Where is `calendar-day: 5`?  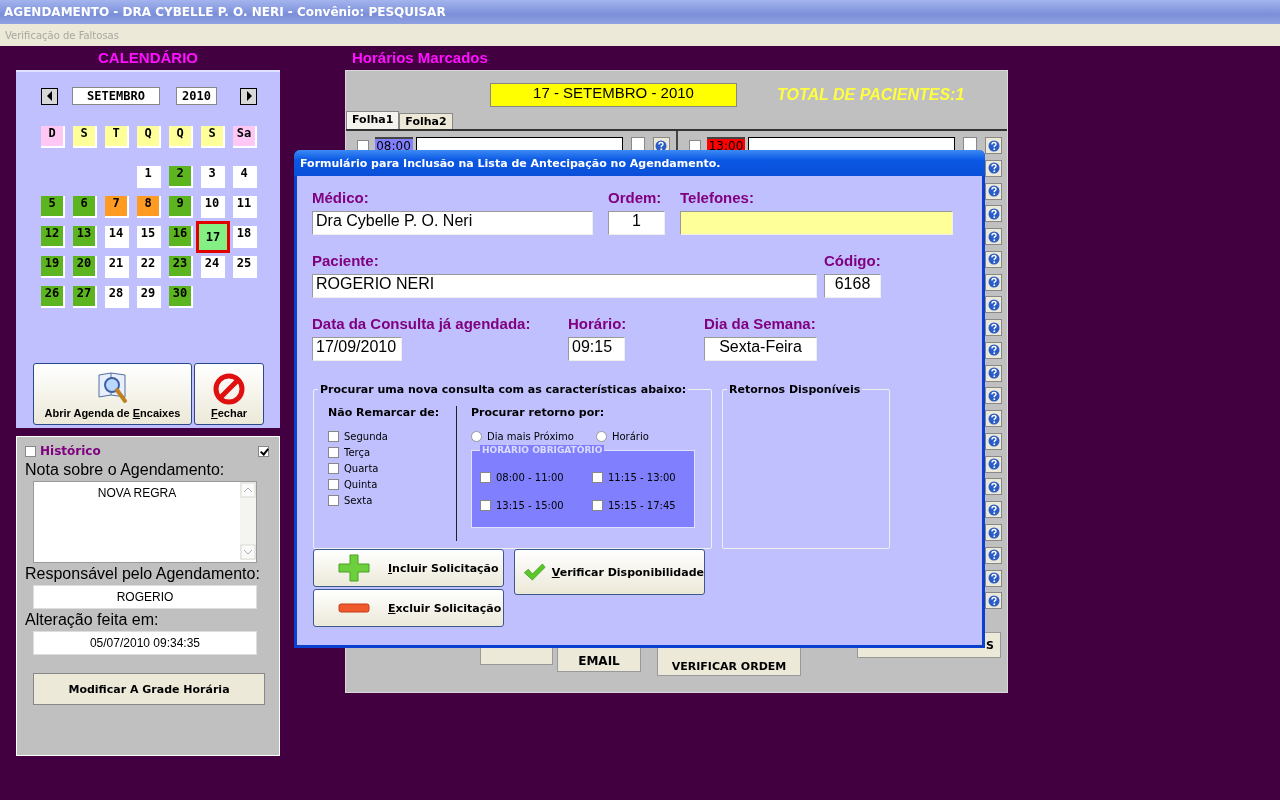 calendar-day: 5 is located at coordinates (53, 207).